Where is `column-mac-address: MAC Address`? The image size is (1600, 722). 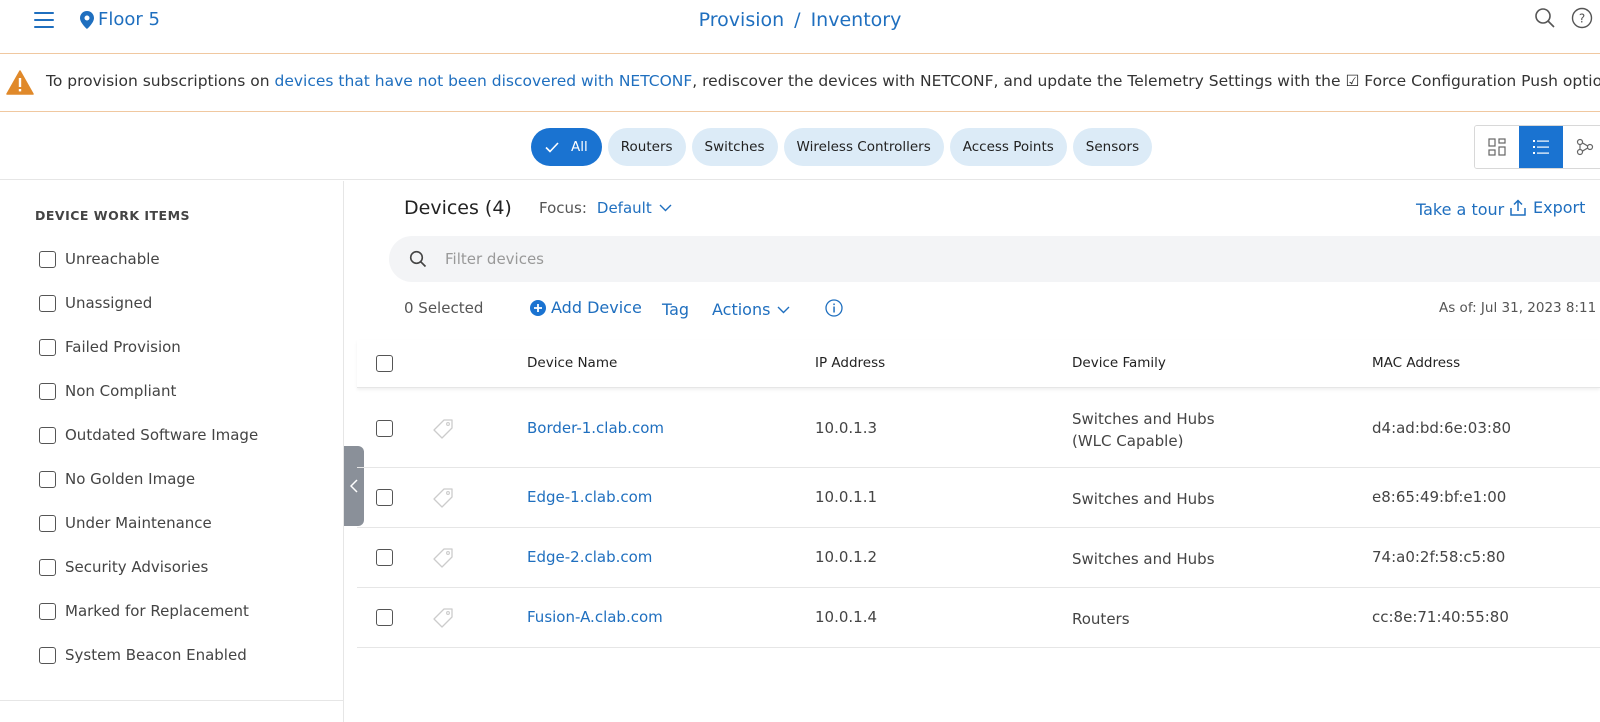 column-mac-address: MAC Address is located at coordinates (1416, 363).